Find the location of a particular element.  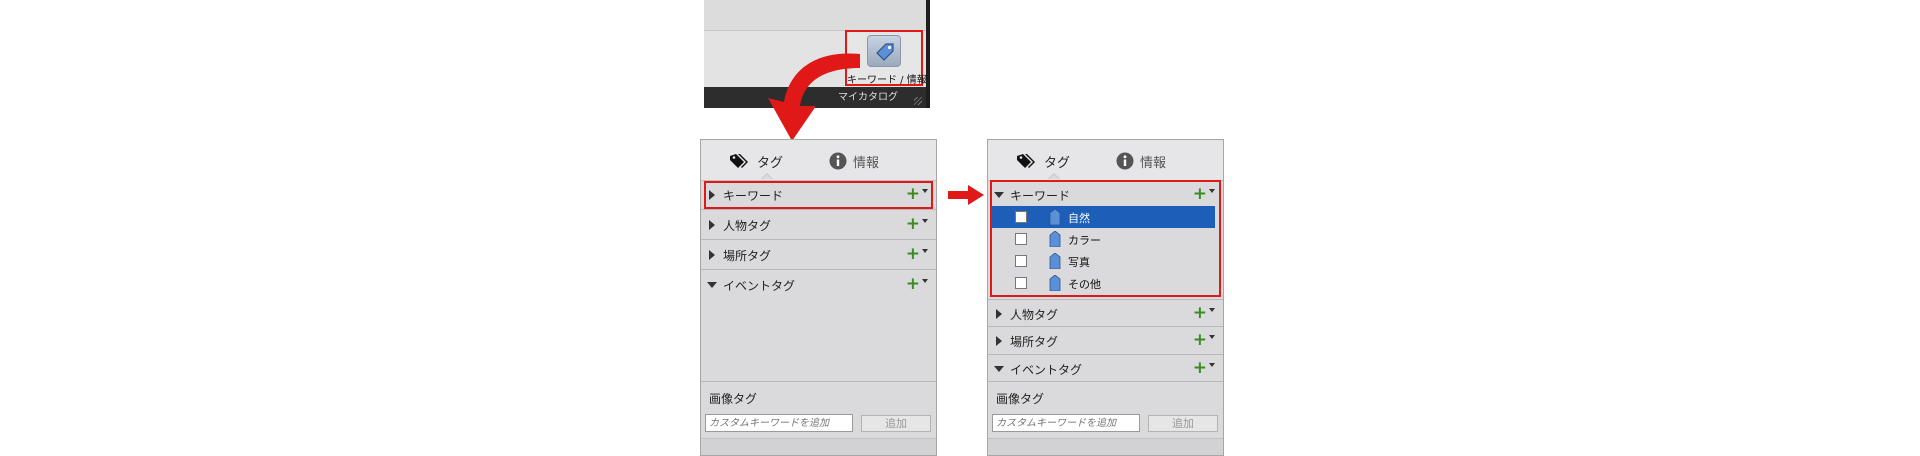

curved-arrow-icon is located at coordinates (814, 97).